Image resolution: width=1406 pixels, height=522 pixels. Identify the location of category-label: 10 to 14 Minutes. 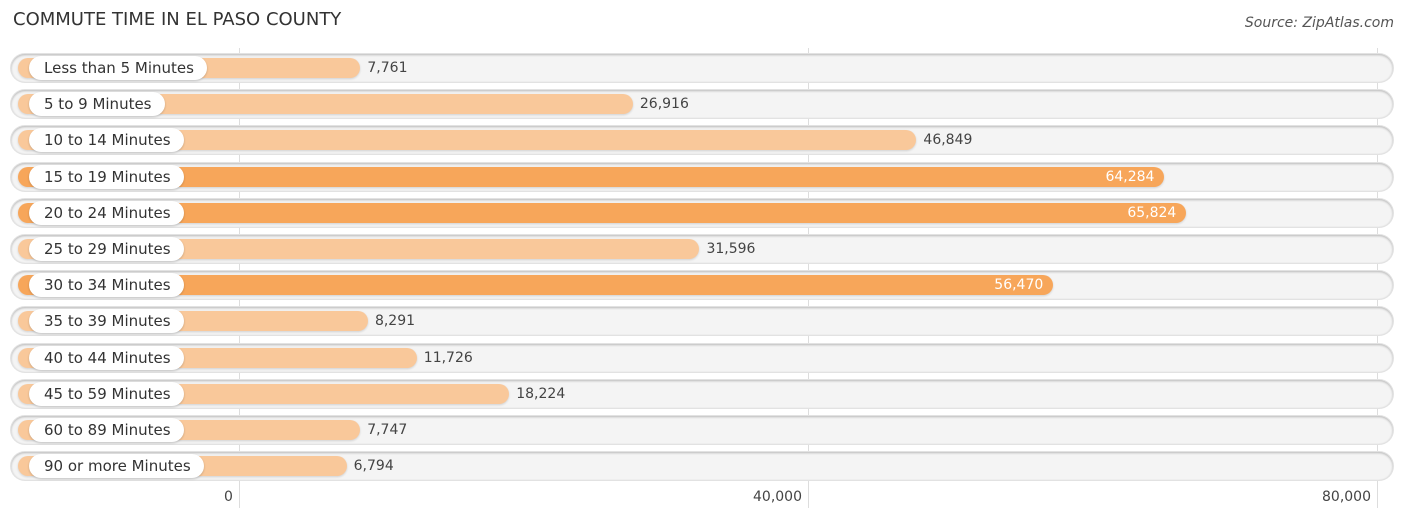
(106, 140).